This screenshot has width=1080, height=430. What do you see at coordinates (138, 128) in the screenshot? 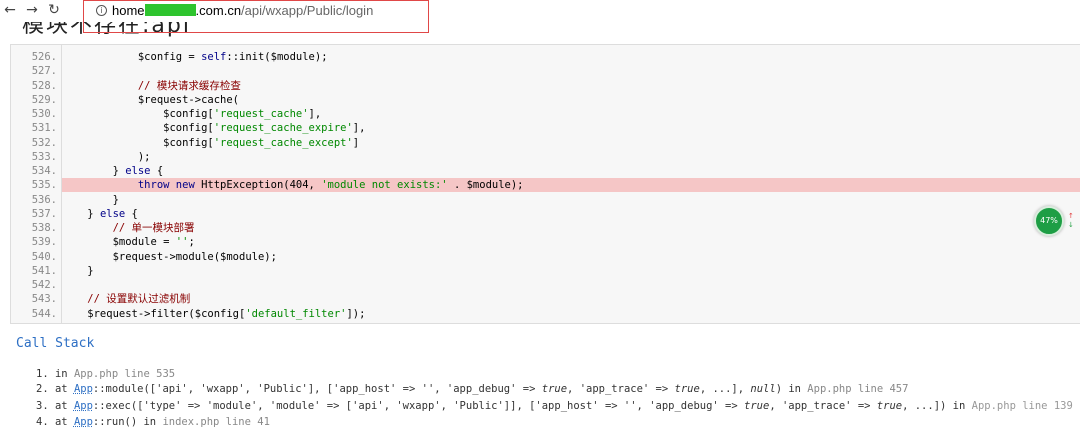
I see `code-text: $config[` at bounding box center [138, 128].